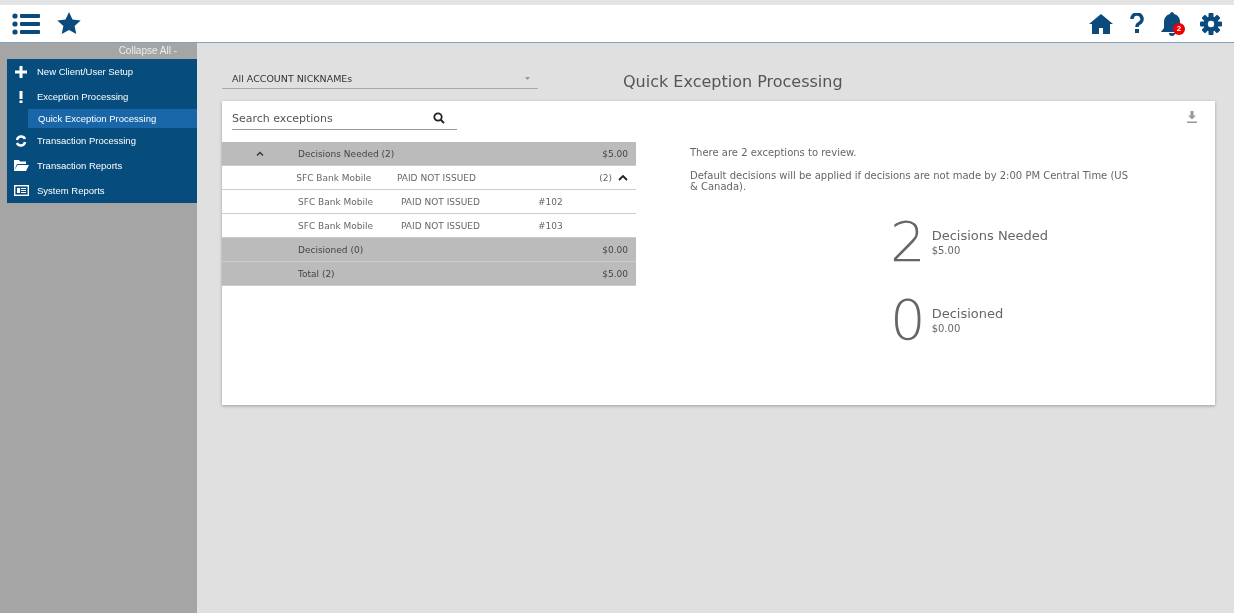  Describe the element at coordinates (605, 177) in the screenshot. I see `table-cell: (2)` at that location.